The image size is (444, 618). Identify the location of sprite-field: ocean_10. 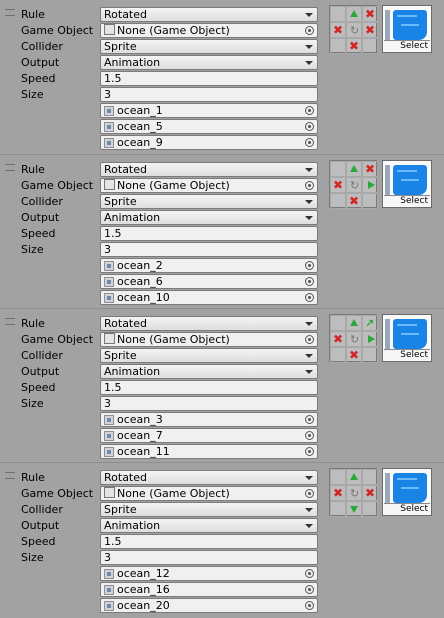
(209, 297).